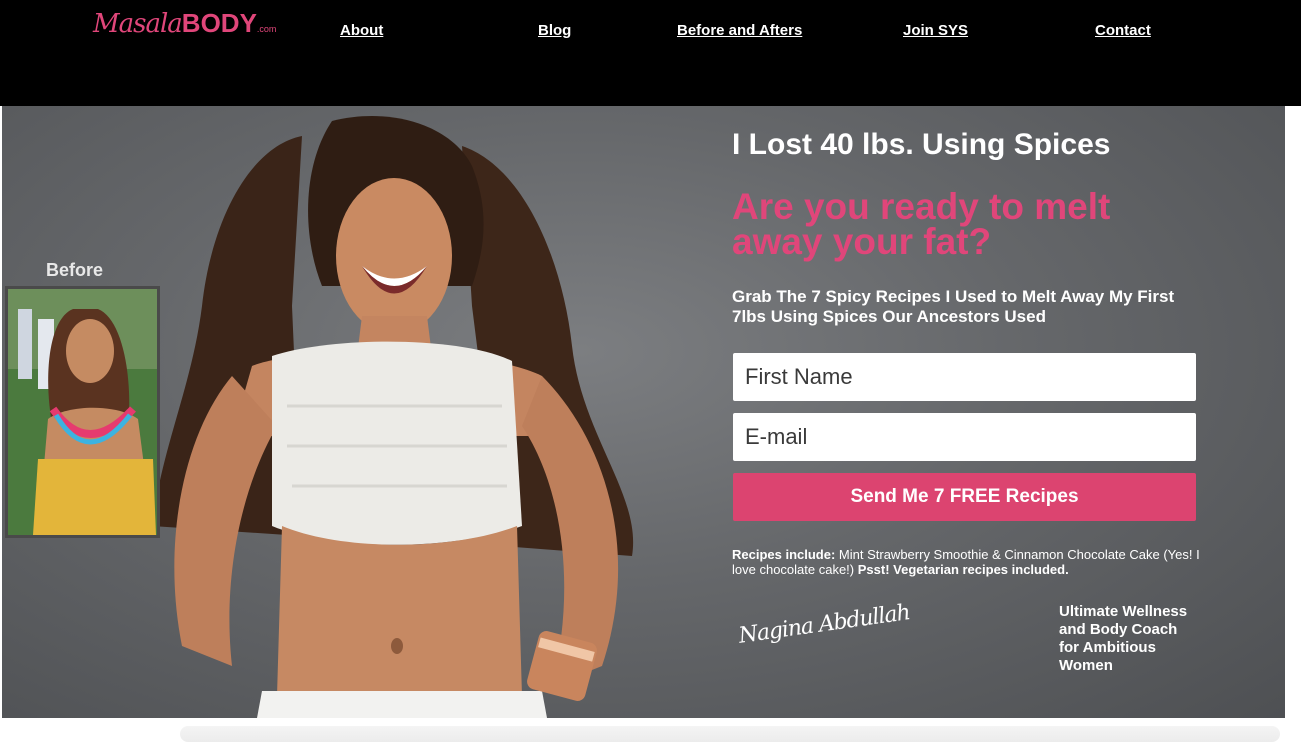 The width and height of the screenshot is (1301, 742). I want to click on masalabody-logo: MasalaBODY.com, so click(184, 28).